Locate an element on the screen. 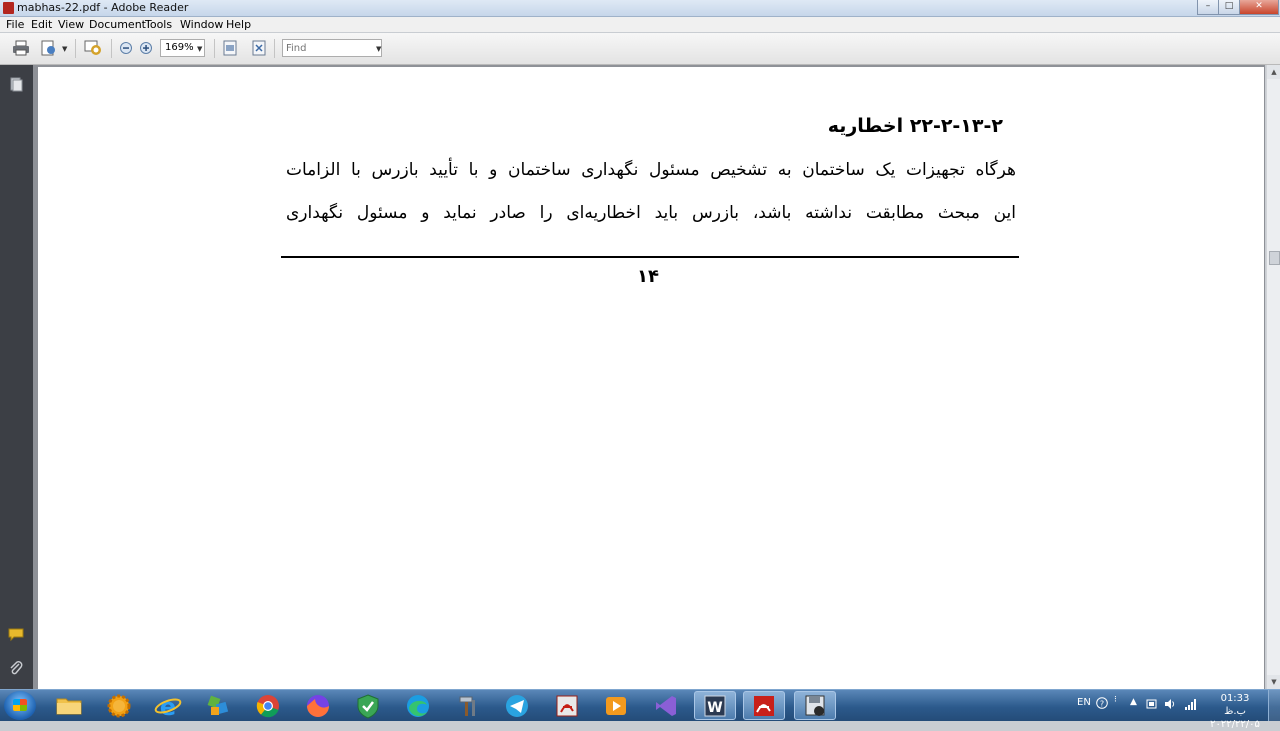  taskbar-edge is located at coordinates (418, 705).